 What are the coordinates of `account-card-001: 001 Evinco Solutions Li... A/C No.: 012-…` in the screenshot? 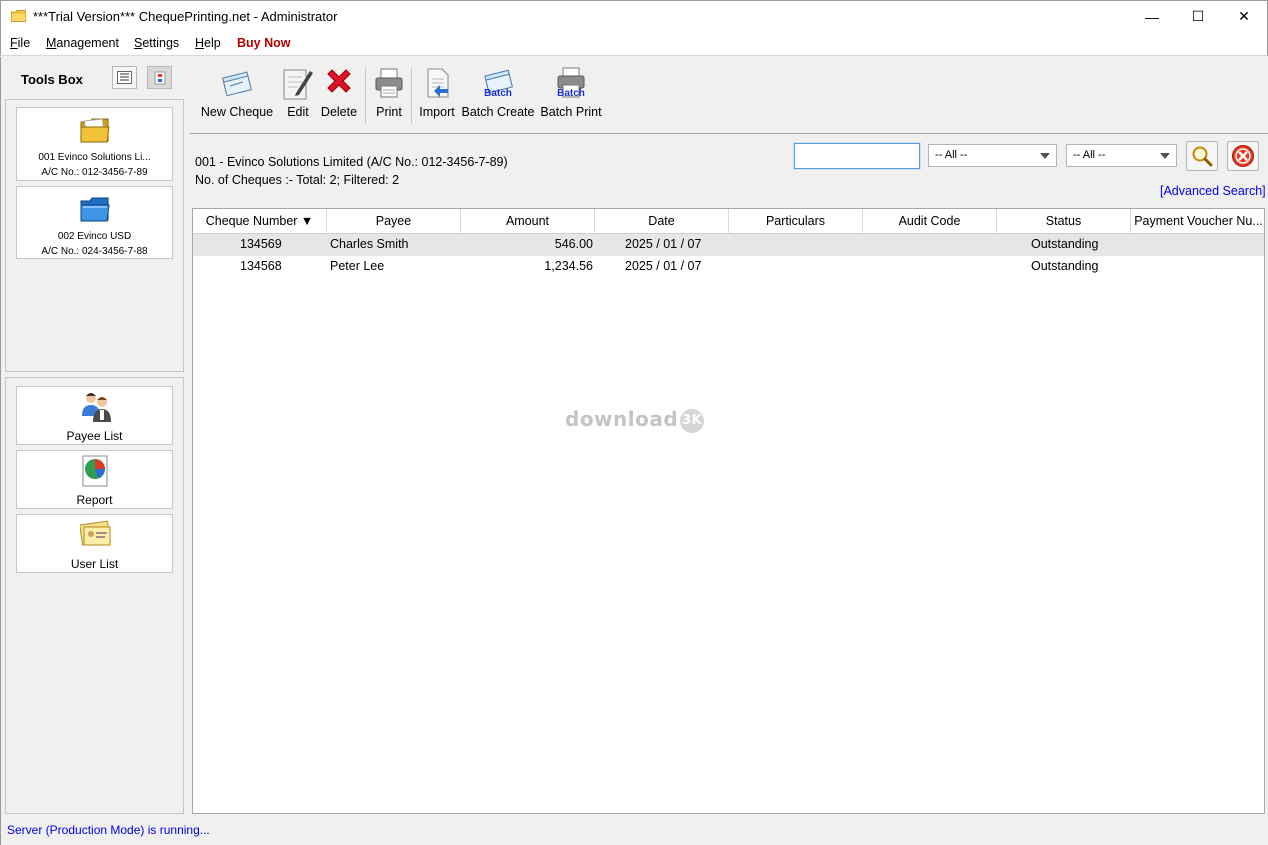 It's located at (94, 144).